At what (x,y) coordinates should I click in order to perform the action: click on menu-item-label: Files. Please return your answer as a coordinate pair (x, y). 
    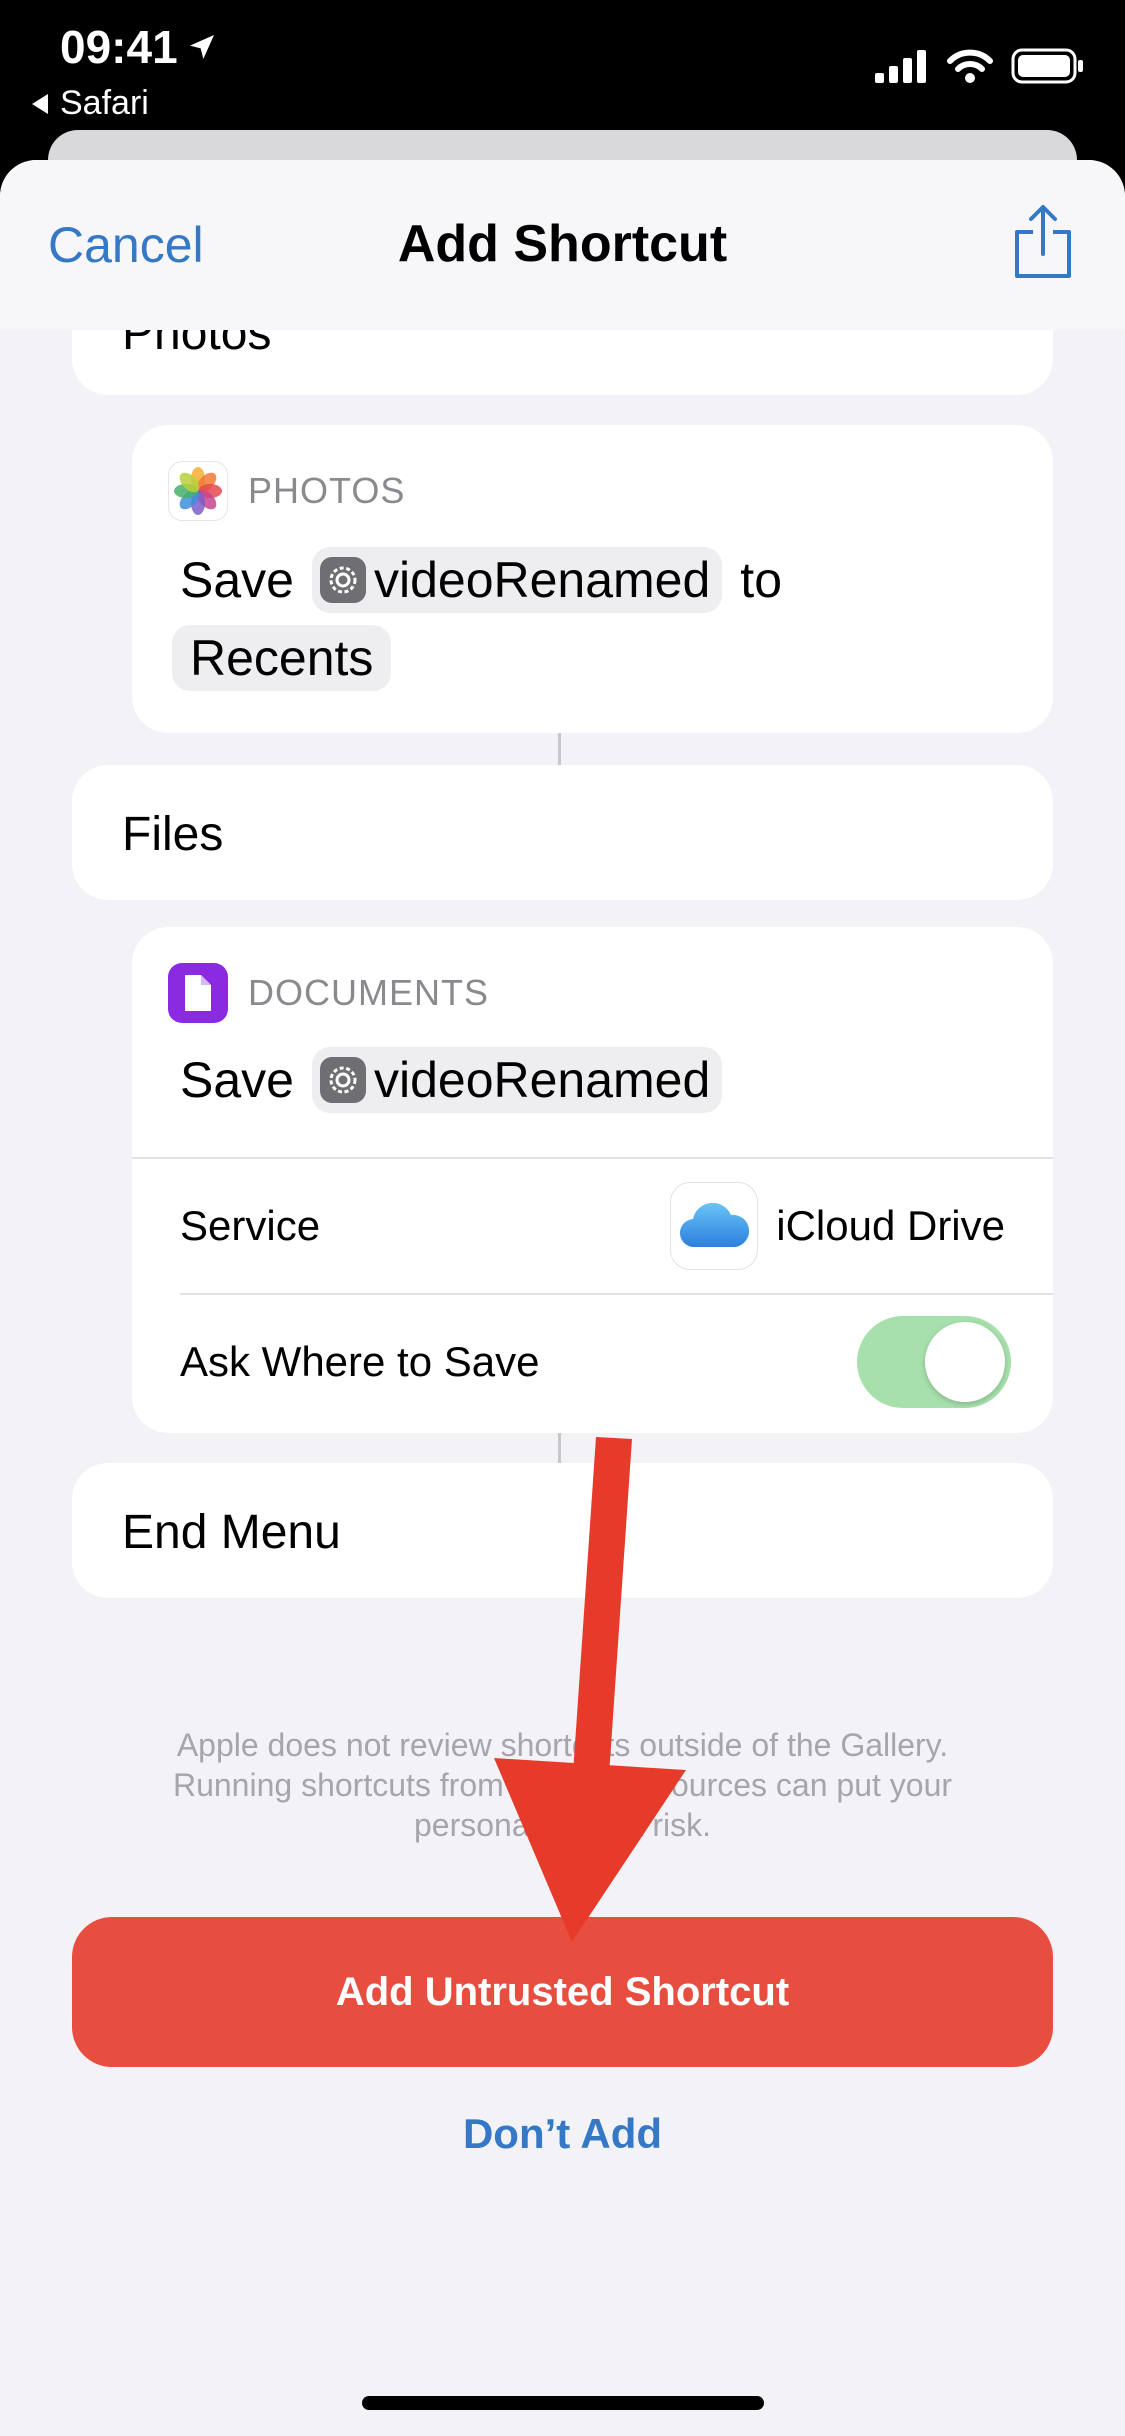
    Looking at the image, I should click on (173, 834).